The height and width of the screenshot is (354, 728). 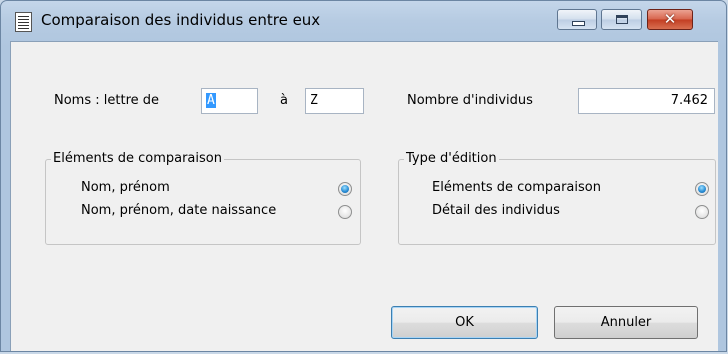 What do you see at coordinates (284, 100) in the screenshot?
I see `names-to-label: à` at bounding box center [284, 100].